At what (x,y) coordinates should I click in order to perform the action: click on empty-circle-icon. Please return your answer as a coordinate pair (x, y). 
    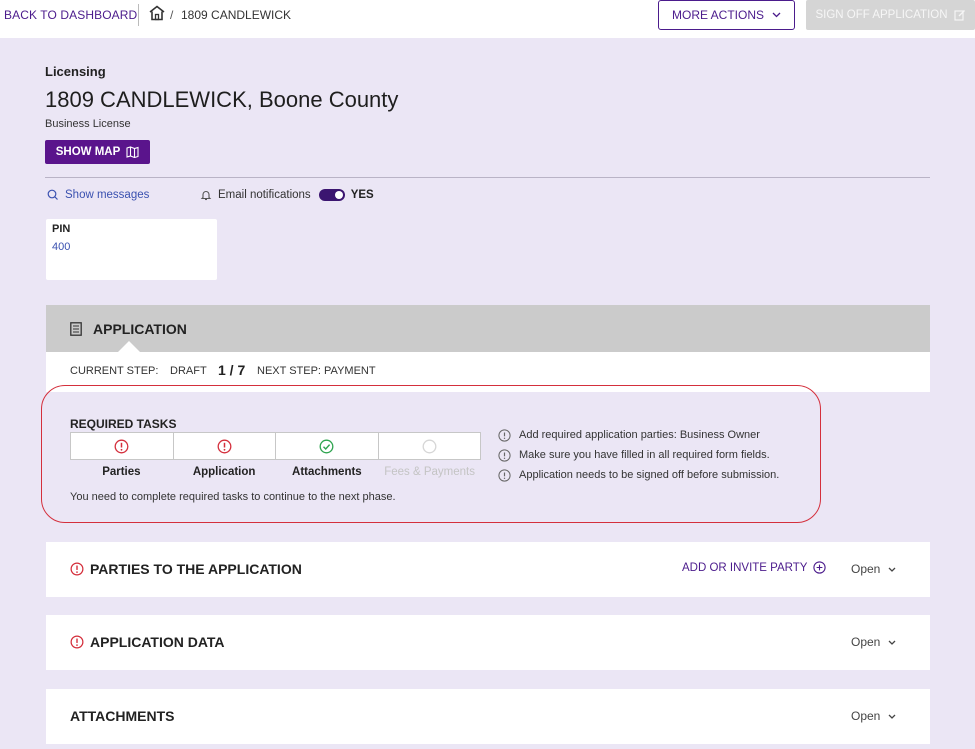
    Looking at the image, I should click on (429, 446).